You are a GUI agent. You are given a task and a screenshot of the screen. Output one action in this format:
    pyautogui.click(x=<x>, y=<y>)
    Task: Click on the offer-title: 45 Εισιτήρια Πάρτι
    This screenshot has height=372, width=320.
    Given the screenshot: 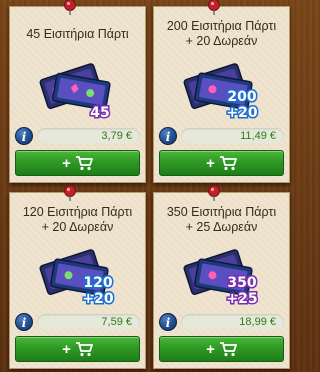 What is the action you would take?
    pyautogui.click(x=77, y=34)
    